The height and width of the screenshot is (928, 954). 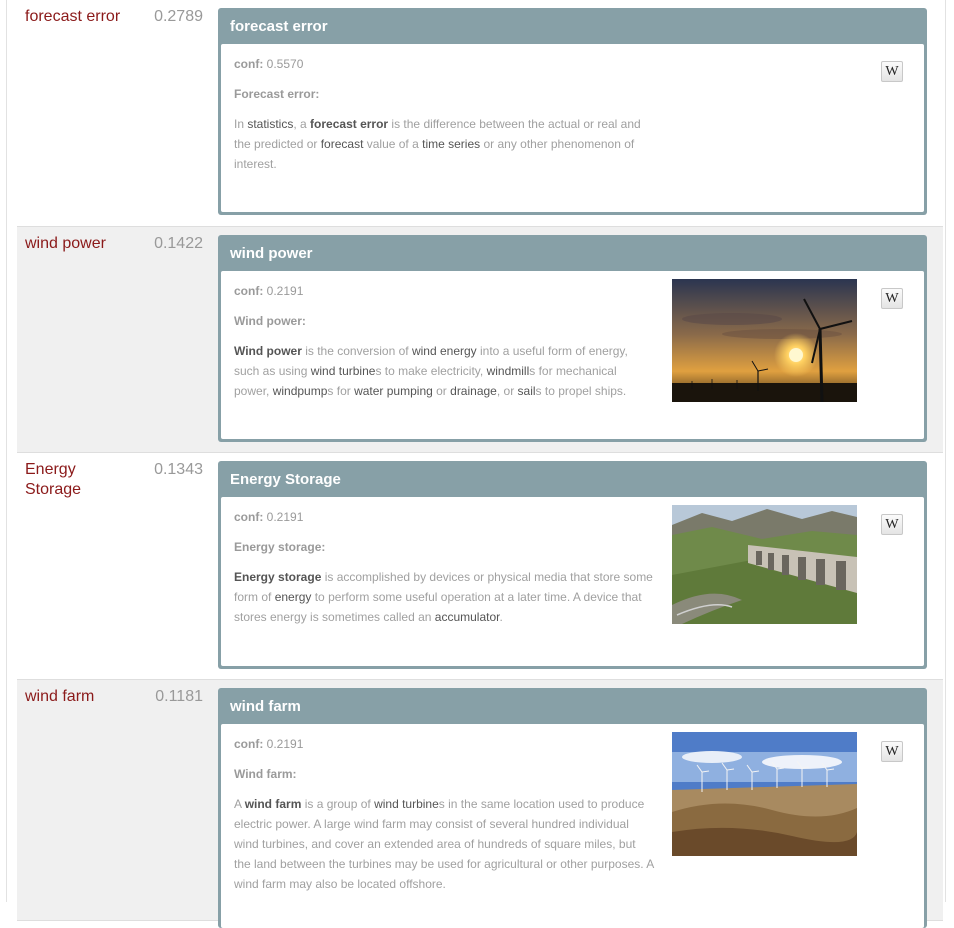 I want to click on entity-subheading: Forecast error:, so click(x=277, y=94).